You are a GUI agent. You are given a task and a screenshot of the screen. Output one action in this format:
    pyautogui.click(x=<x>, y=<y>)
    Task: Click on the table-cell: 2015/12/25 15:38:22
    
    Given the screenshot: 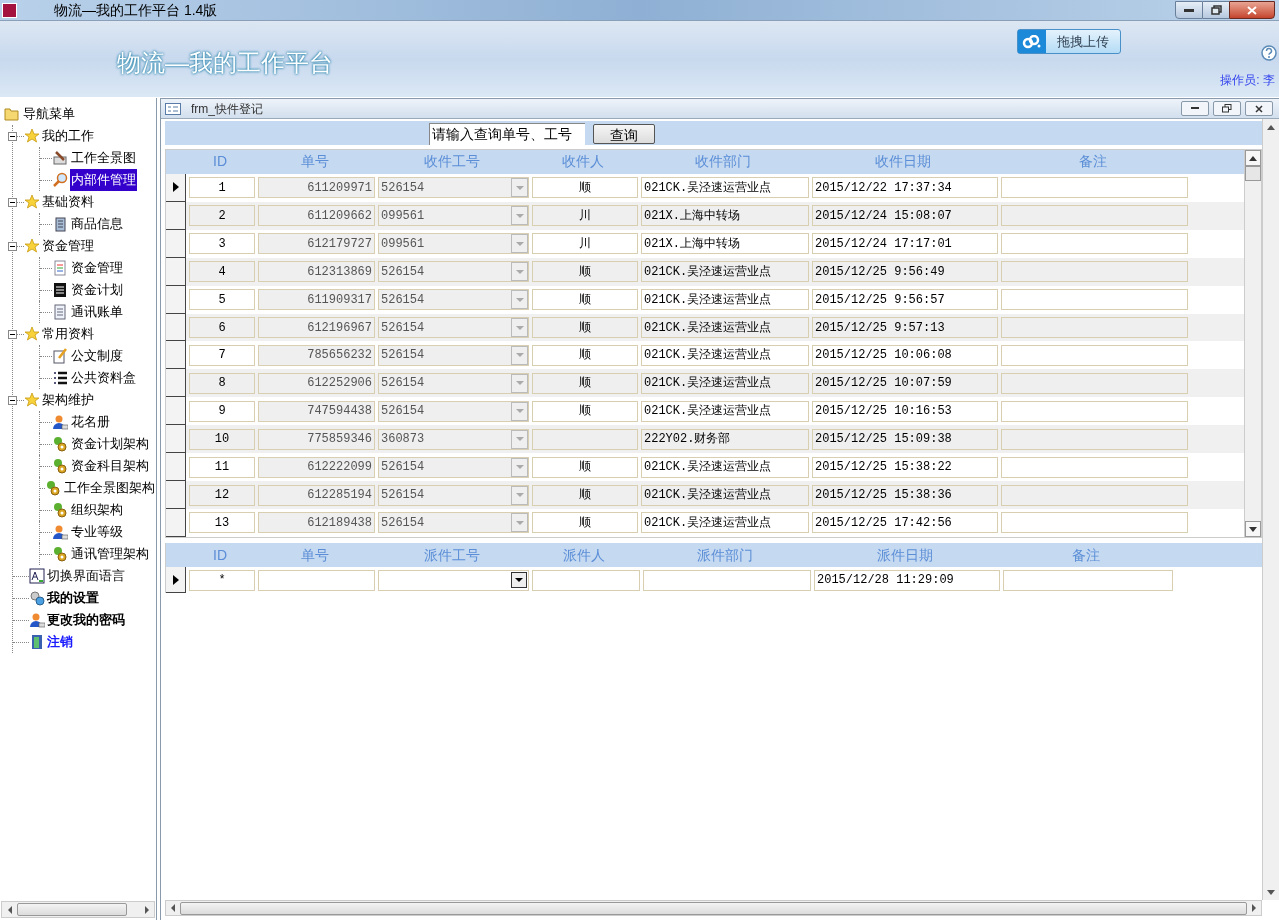 What is the action you would take?
    pyautogui.click(x=905, y=467)
    